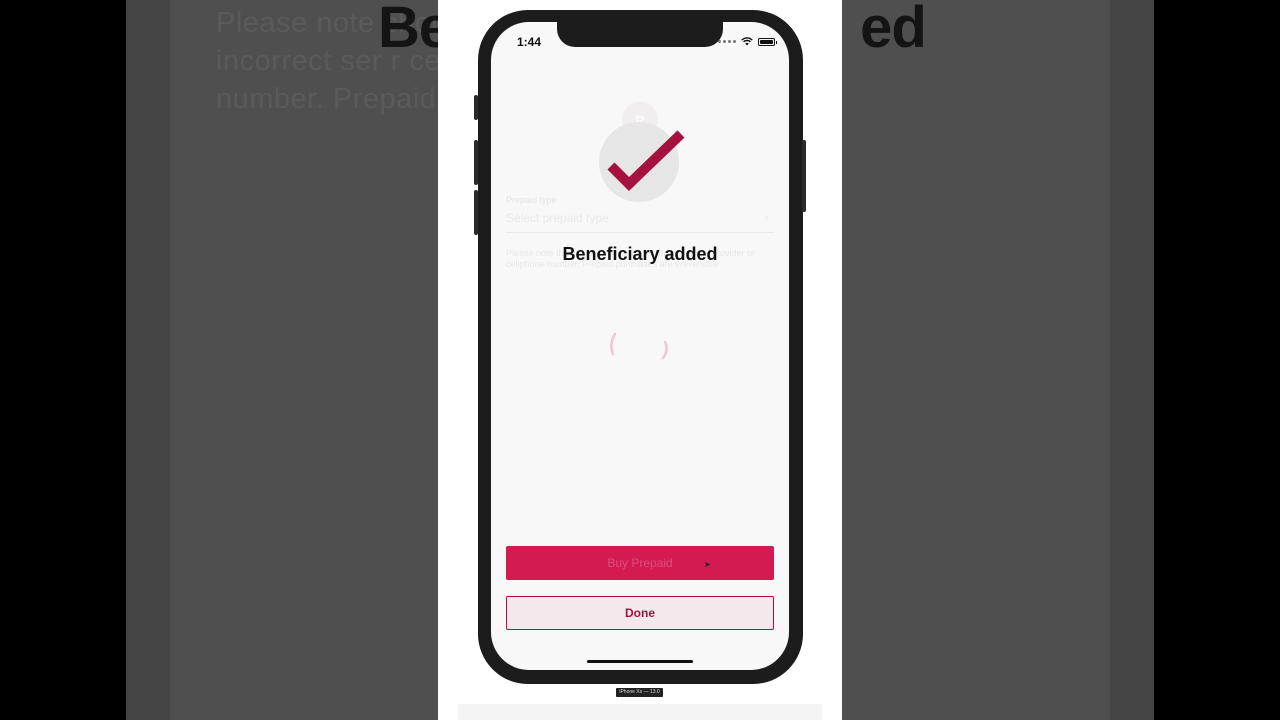  I want to click on prepaid-type-label: Prepaid type, so click(531, 200).